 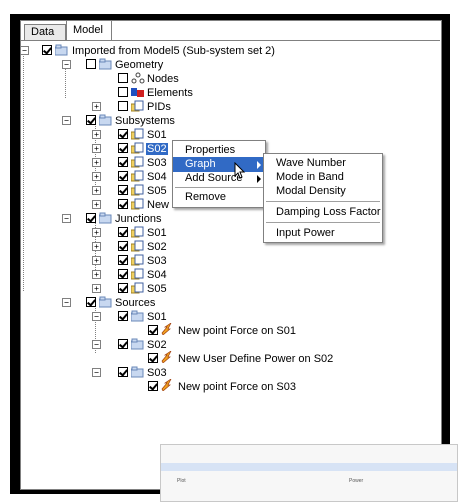 I want to click on tree-label: New point Force on S01, so click(x=237, y=331).